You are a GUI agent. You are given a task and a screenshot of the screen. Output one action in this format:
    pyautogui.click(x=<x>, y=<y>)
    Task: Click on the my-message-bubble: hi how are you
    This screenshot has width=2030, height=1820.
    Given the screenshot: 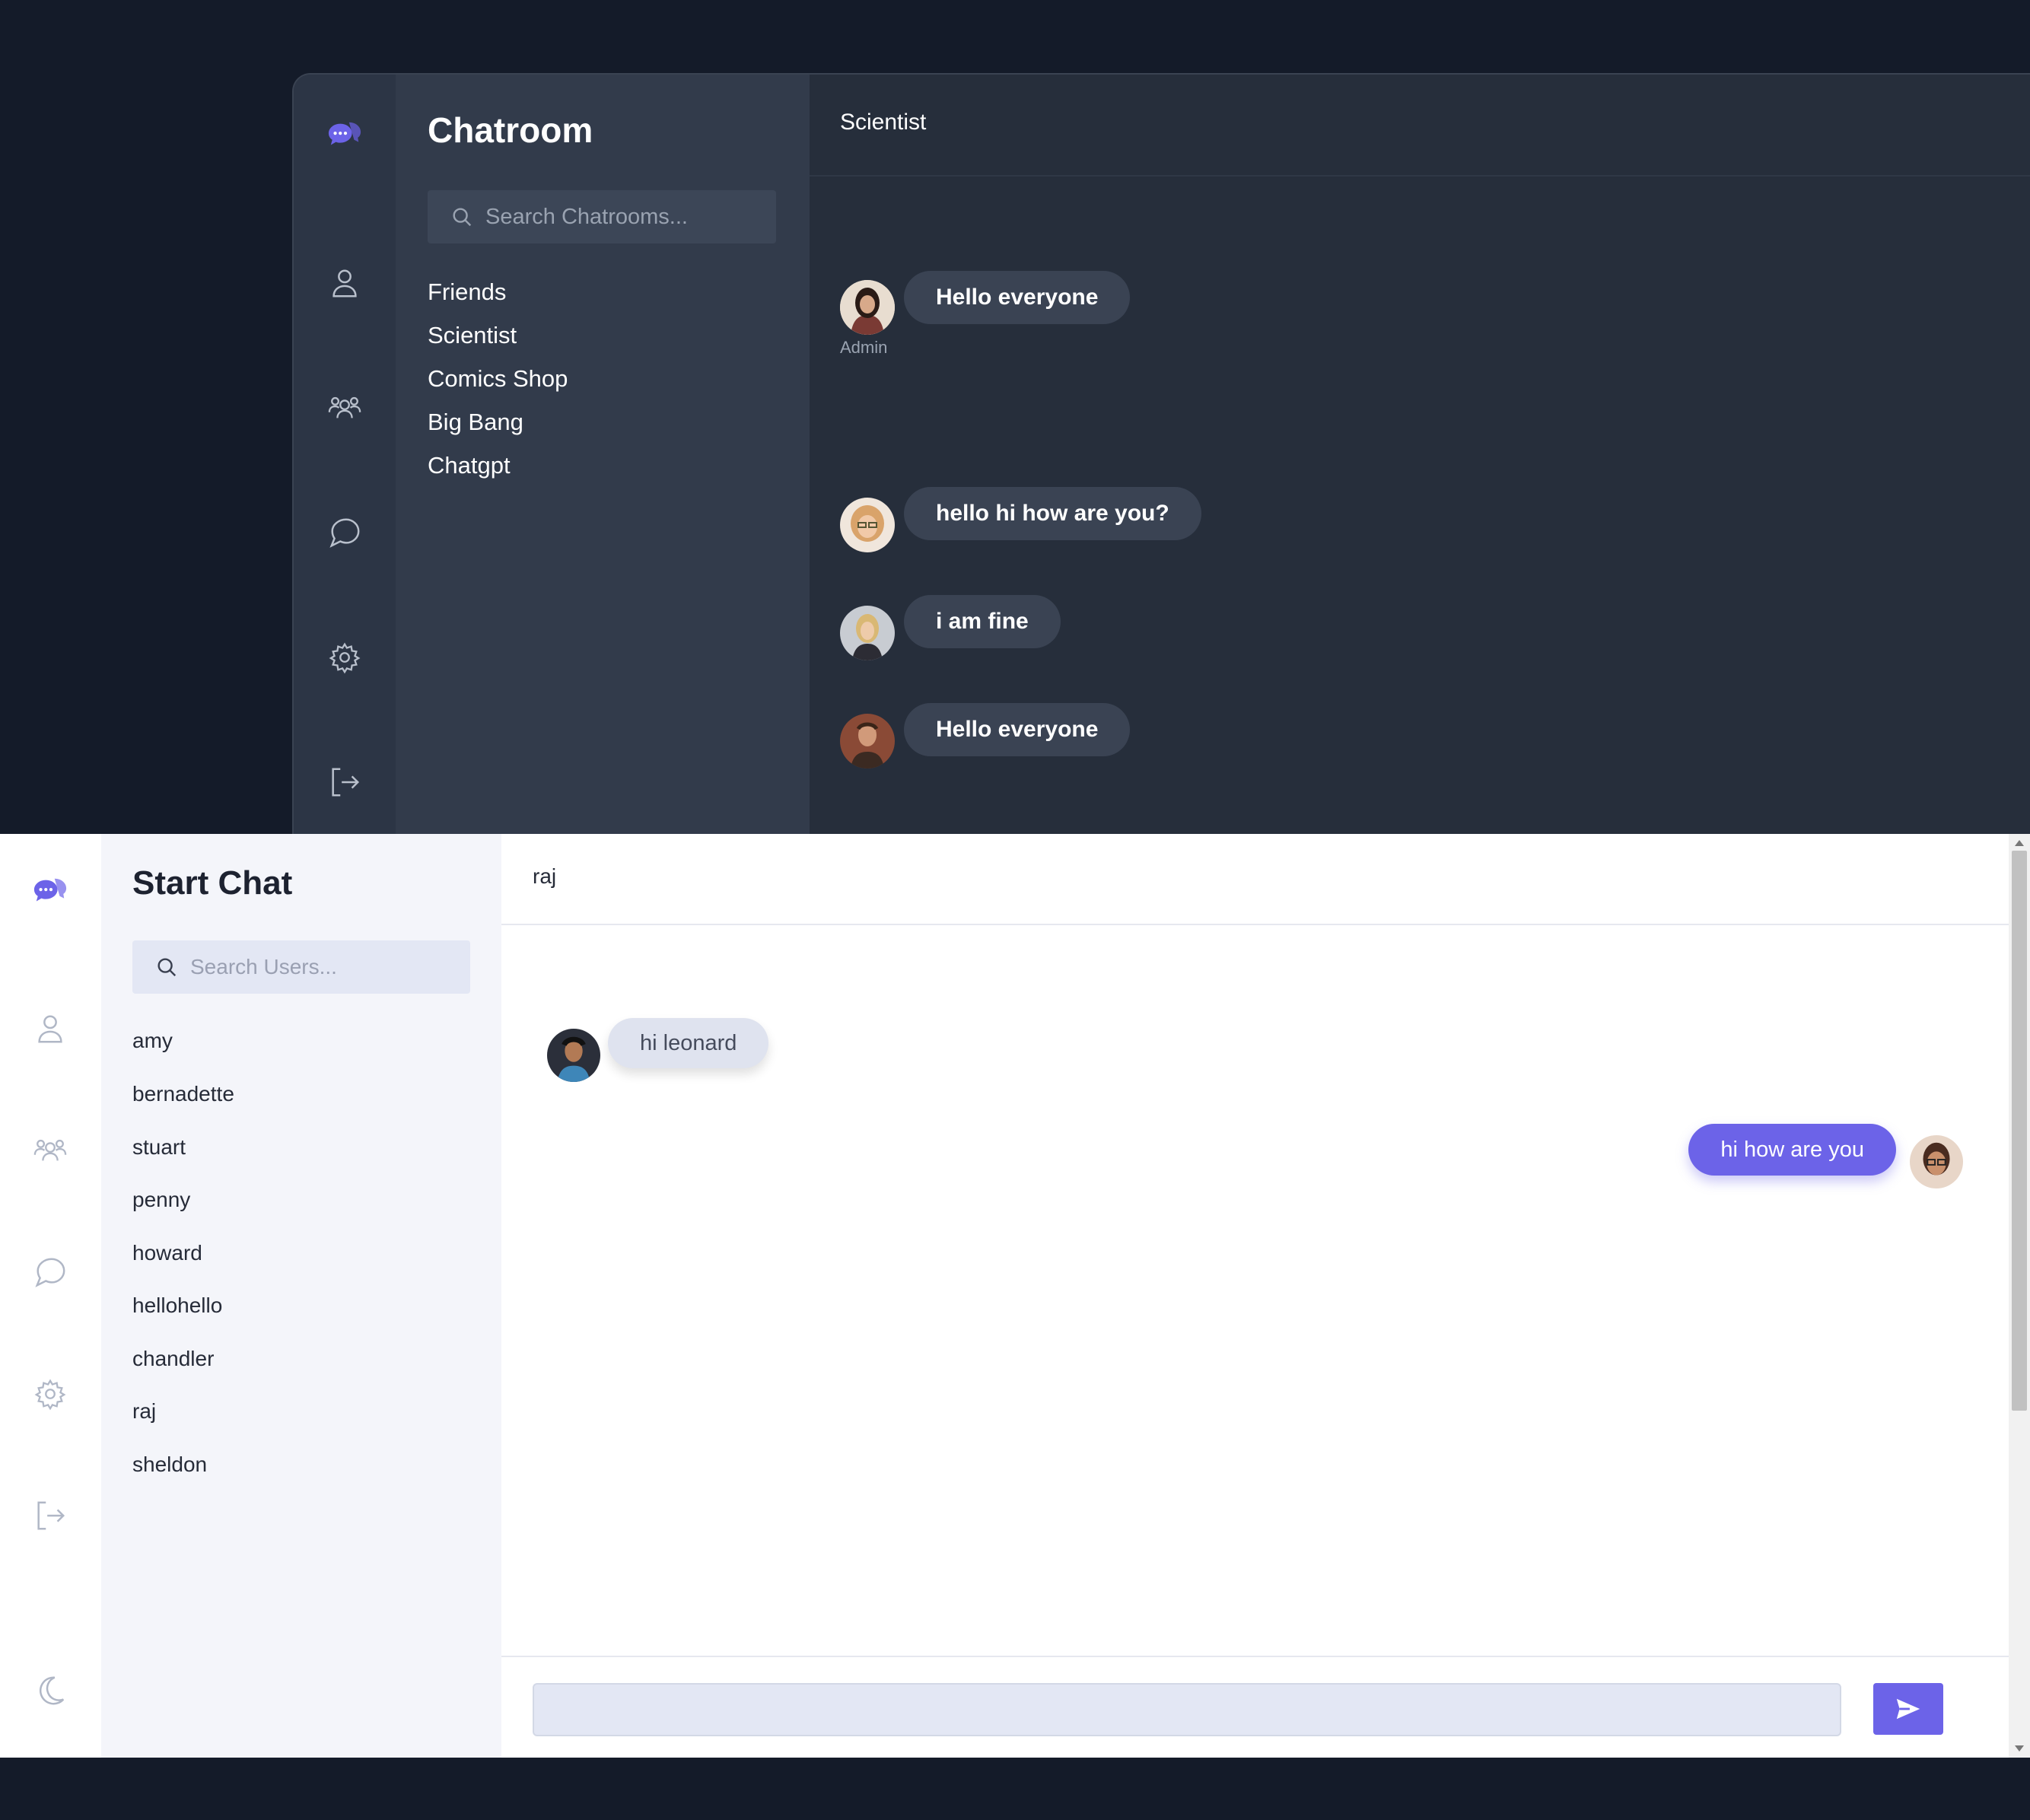 What is the action you would take?
    pyautogui.click(x=1792, y=1150)
    